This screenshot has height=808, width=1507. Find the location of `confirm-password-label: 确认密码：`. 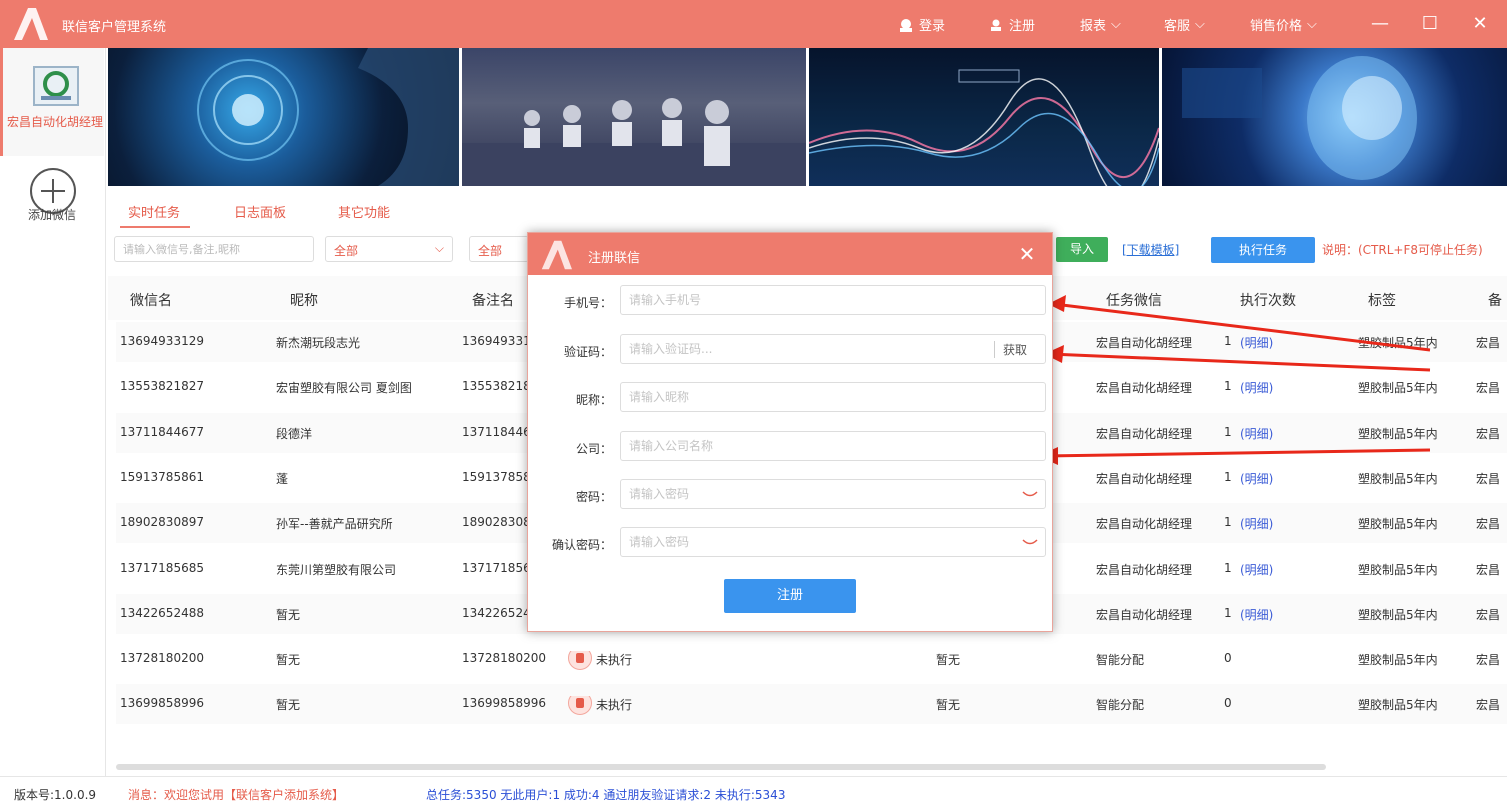

confirm-password-label: 确认密码： is located at coordinates (581, 545).